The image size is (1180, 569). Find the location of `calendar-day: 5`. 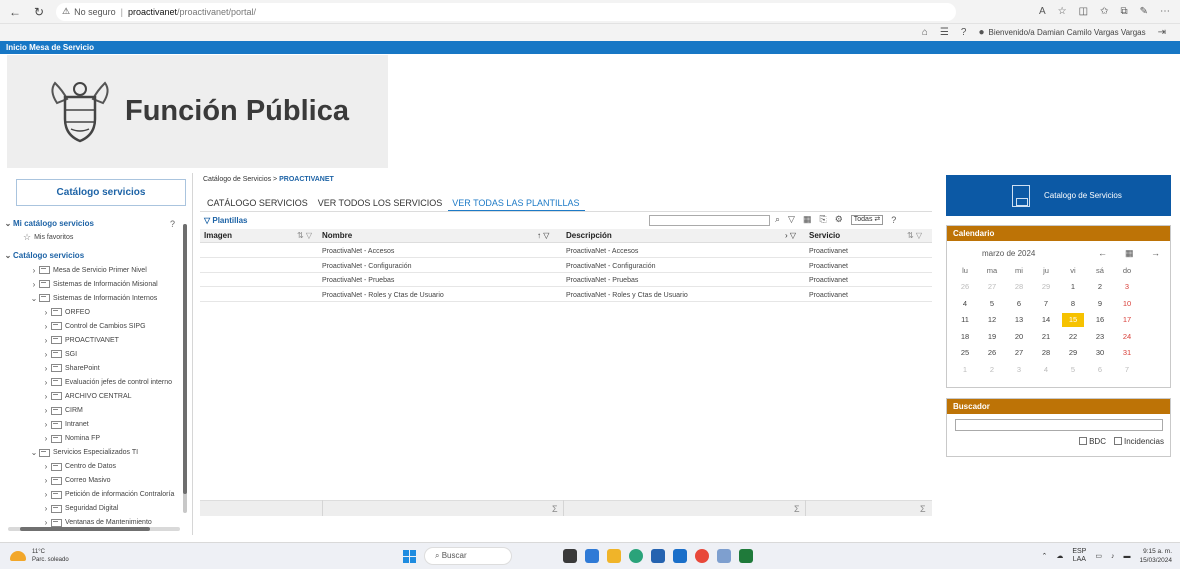

calendar-day: 5 is located at coordinates (992, 304).